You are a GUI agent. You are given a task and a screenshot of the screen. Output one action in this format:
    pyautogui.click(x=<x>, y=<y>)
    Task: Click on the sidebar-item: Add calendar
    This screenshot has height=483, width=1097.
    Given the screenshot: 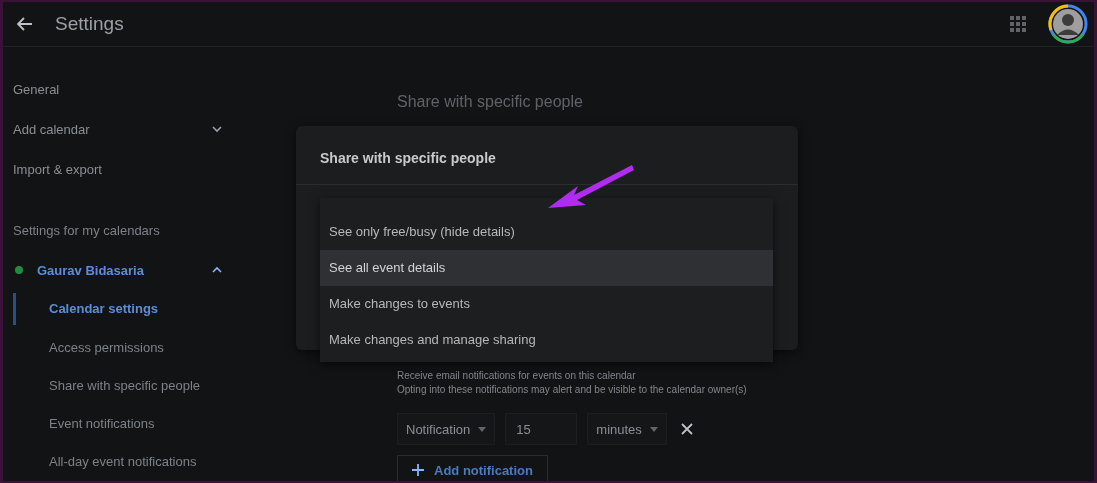 What is the action you would take?
    pyautogui.click(x=123, y=129)
    